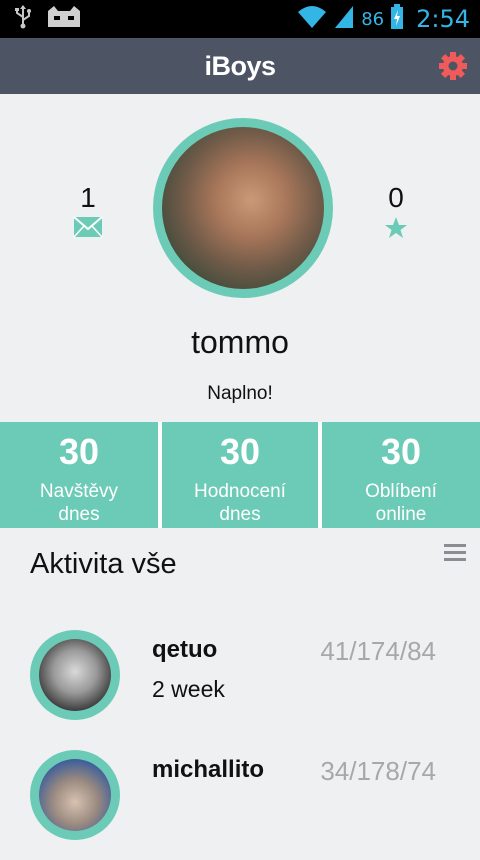 The image size is (480, 860). What do you see at coordinates (240, 342) in the screenshot?
I see `username: tommo` at bounding box center [240, 342].